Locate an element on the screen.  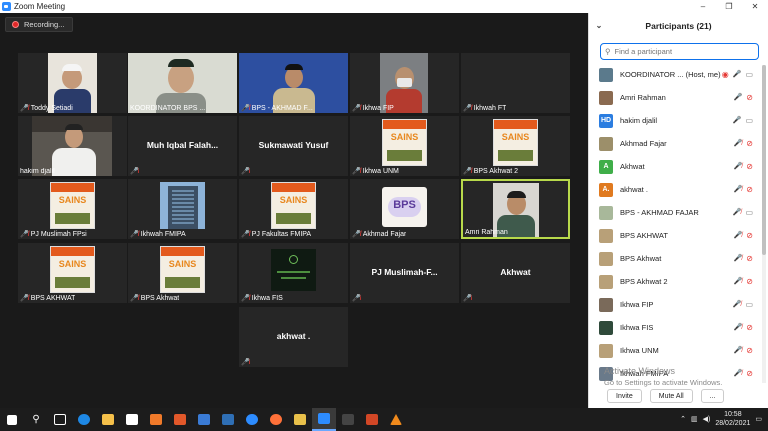
video-tile-hakim: hakim djalil is located at coordinates (72, 146).